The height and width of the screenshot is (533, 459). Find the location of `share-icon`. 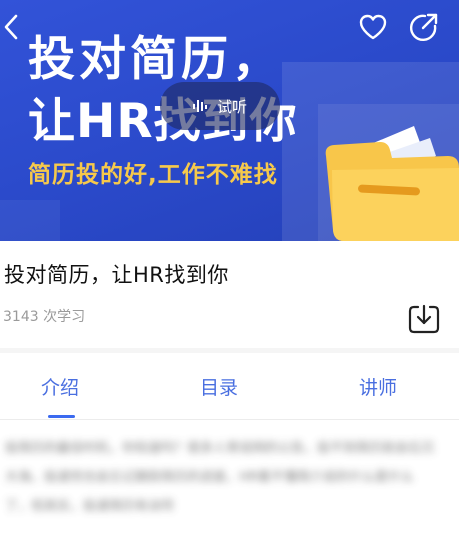

share-icon is located at coordinates (424, 27).